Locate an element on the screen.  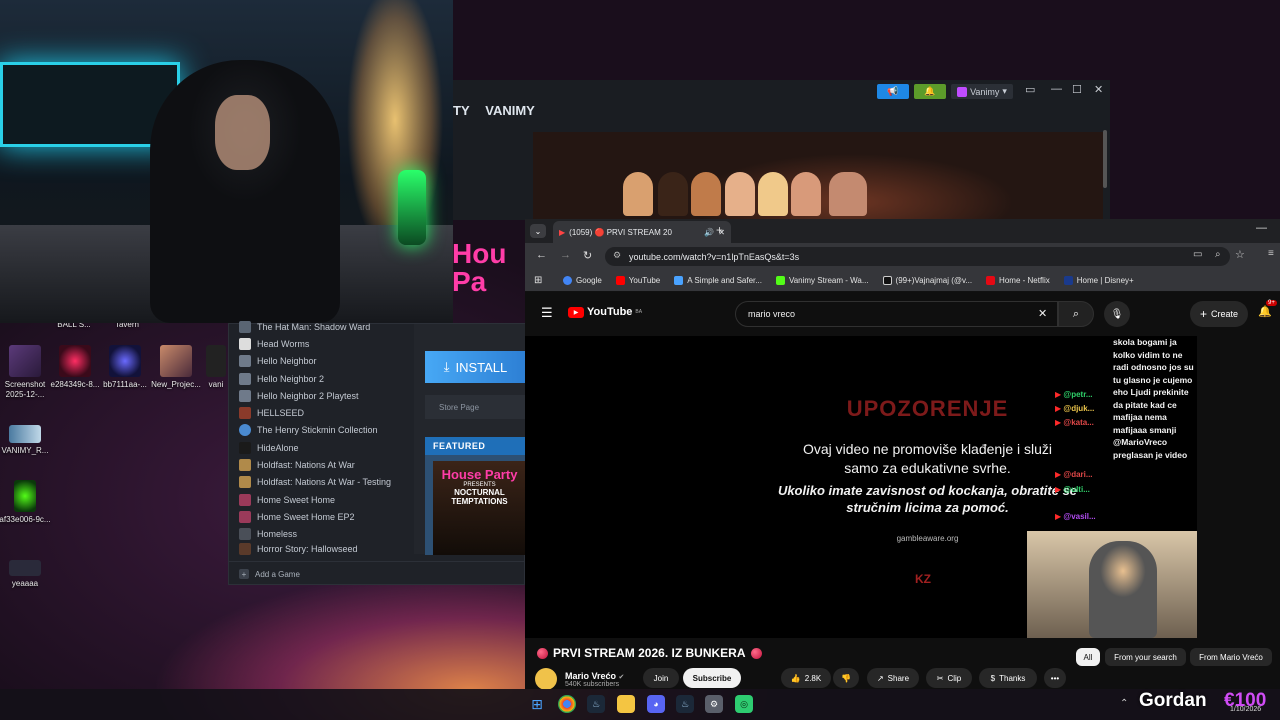
game-title: Hello Neighbor 2 is located at coordinates (291, 378).